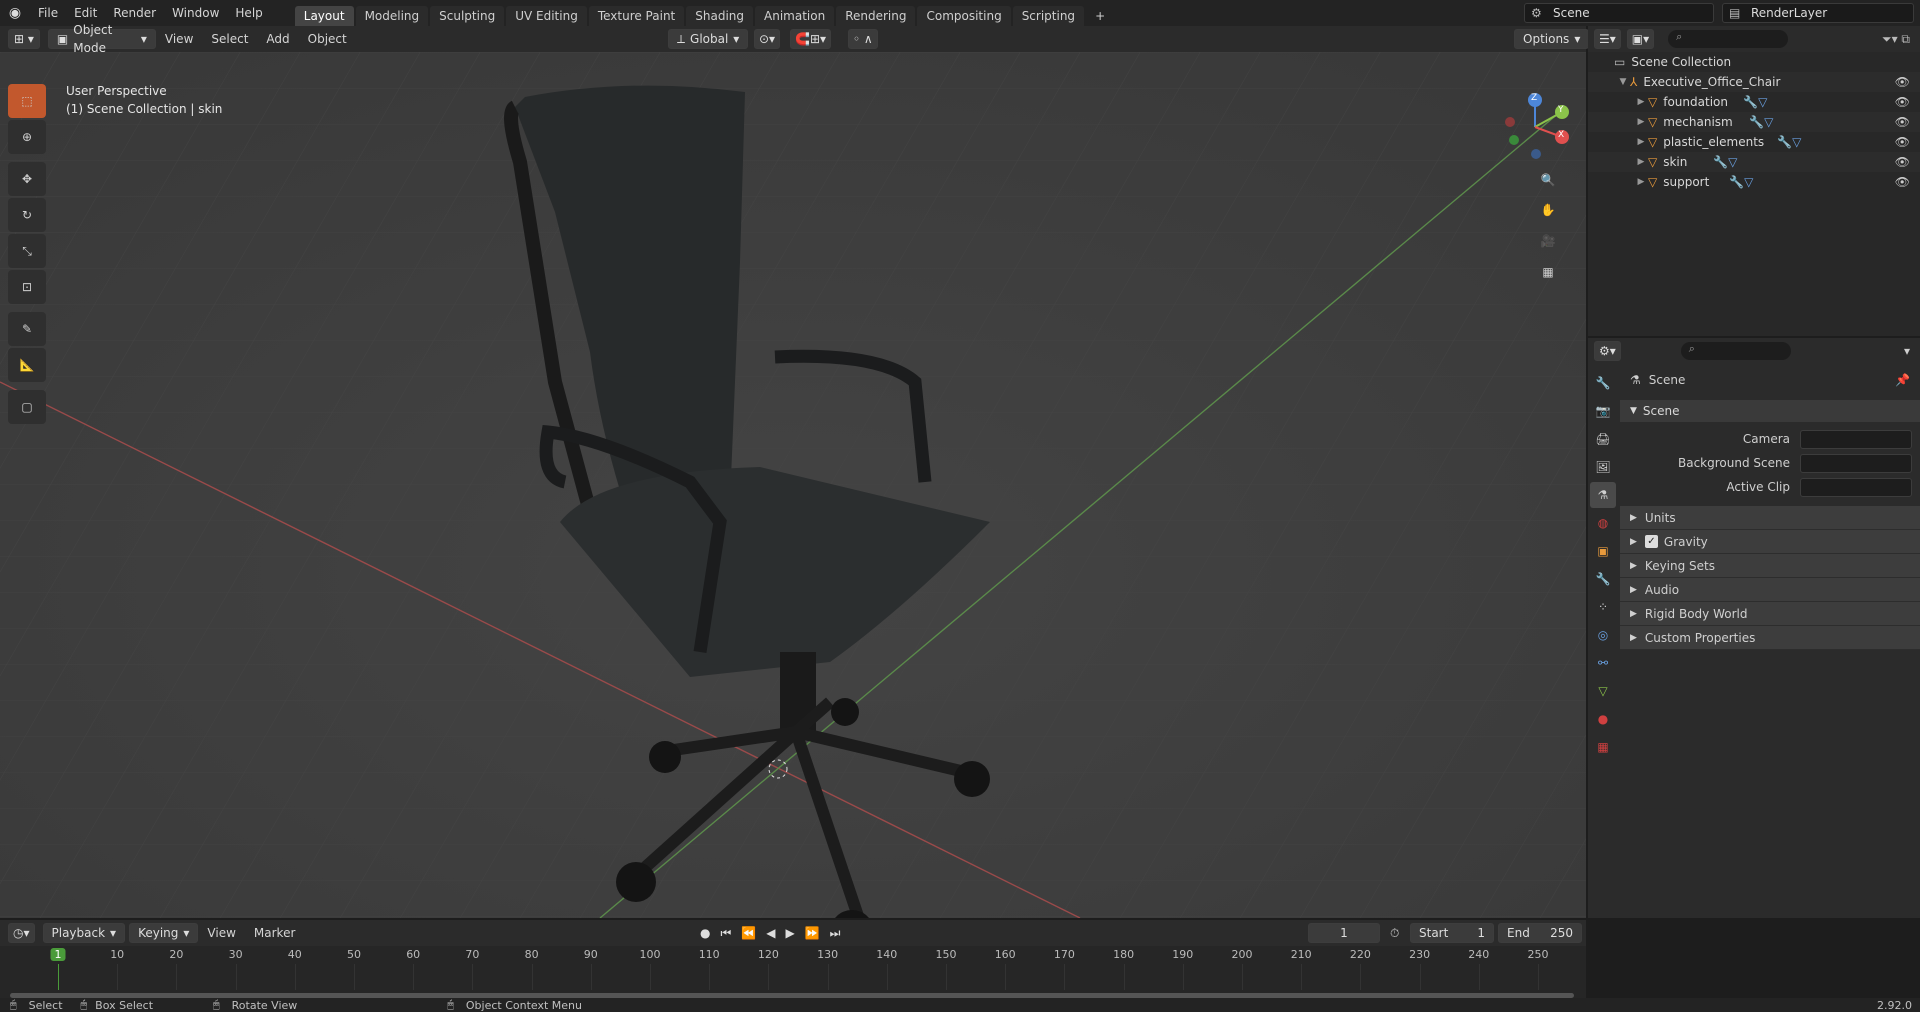  What do you see at coordinates (770, 933) in the screenshot?
I see `play-reverse-icon: ◀` at bounding box center [770, 933].